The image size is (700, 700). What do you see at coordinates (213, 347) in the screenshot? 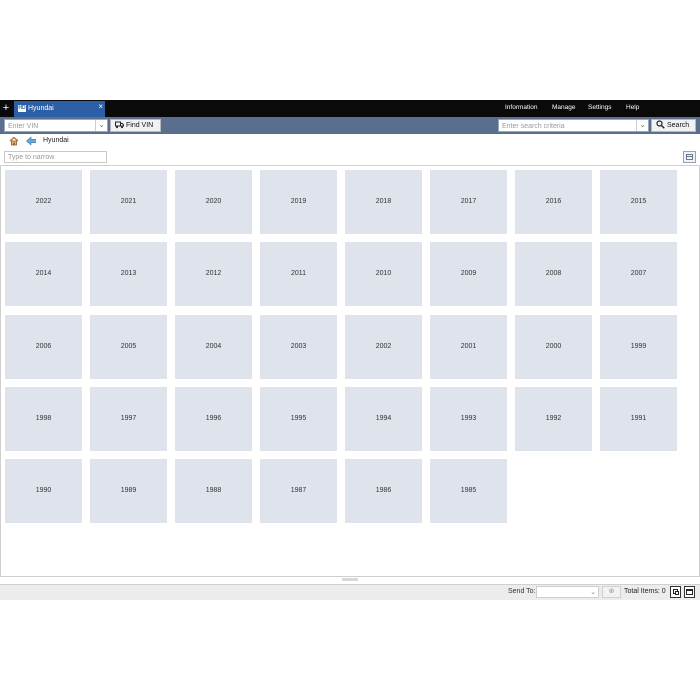
I see `year-tile: 2004` at bounding box center [213, 347].